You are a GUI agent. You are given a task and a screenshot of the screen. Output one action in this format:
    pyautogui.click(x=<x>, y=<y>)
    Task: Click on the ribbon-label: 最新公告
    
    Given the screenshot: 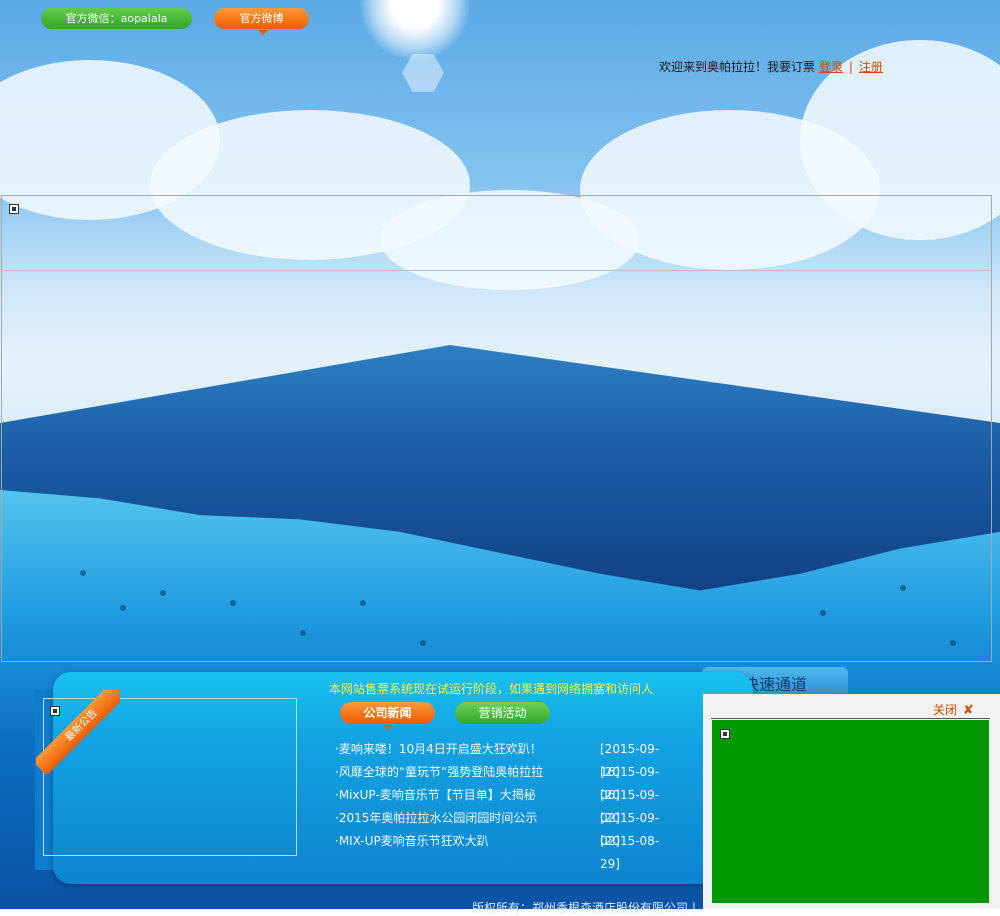 What is the action you would take?
    pyautogui.click(x=78, y=732)
    